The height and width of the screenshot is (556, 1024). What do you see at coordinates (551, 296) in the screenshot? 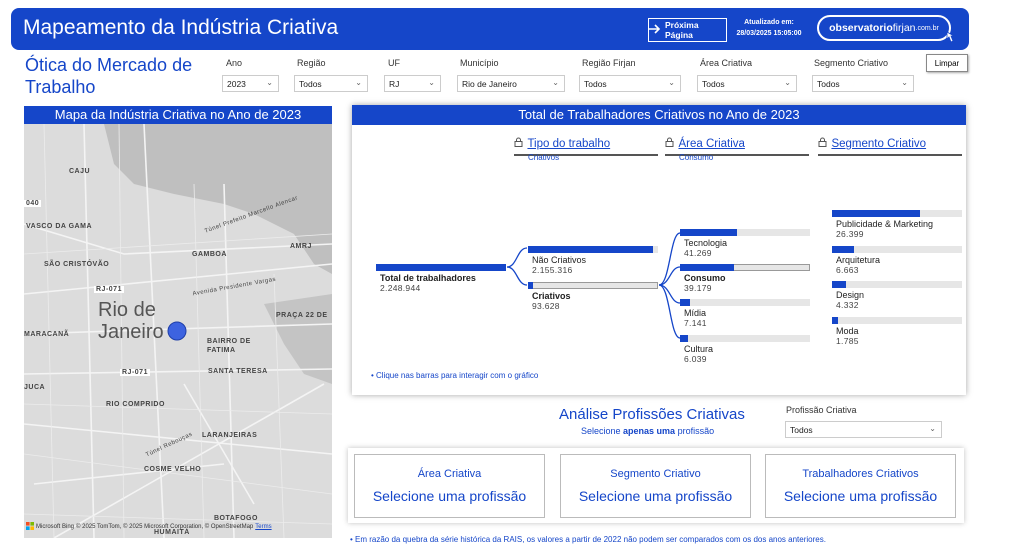
I see `sankey-node-label: Criativos` at bounding box center [551, 296].